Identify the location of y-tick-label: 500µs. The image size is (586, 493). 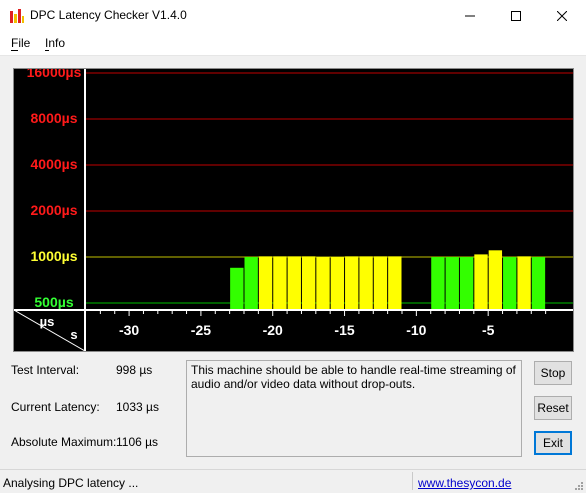
(53, 302).